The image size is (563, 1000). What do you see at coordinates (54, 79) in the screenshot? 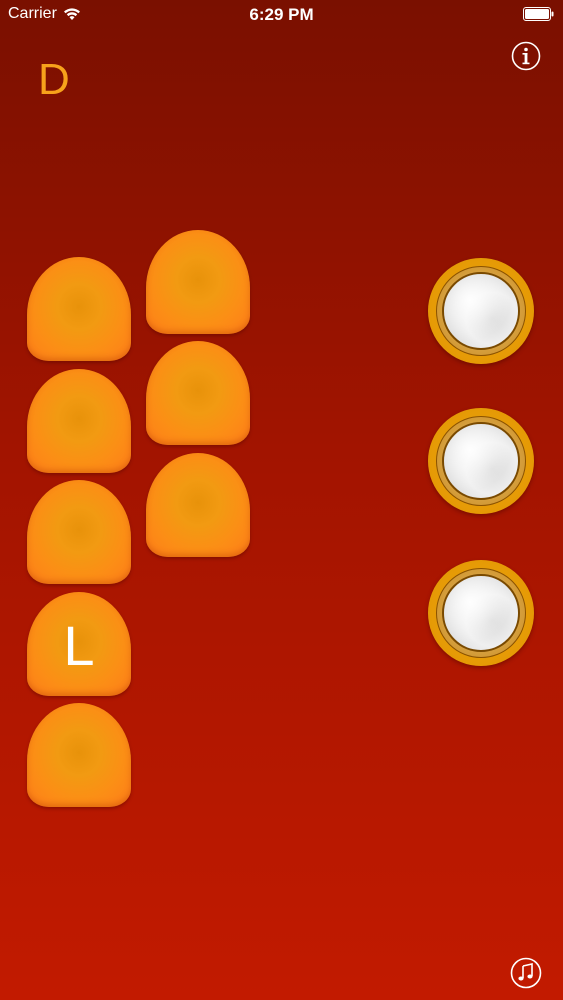
I see `key-label: D` at bounding box center [54, 79].